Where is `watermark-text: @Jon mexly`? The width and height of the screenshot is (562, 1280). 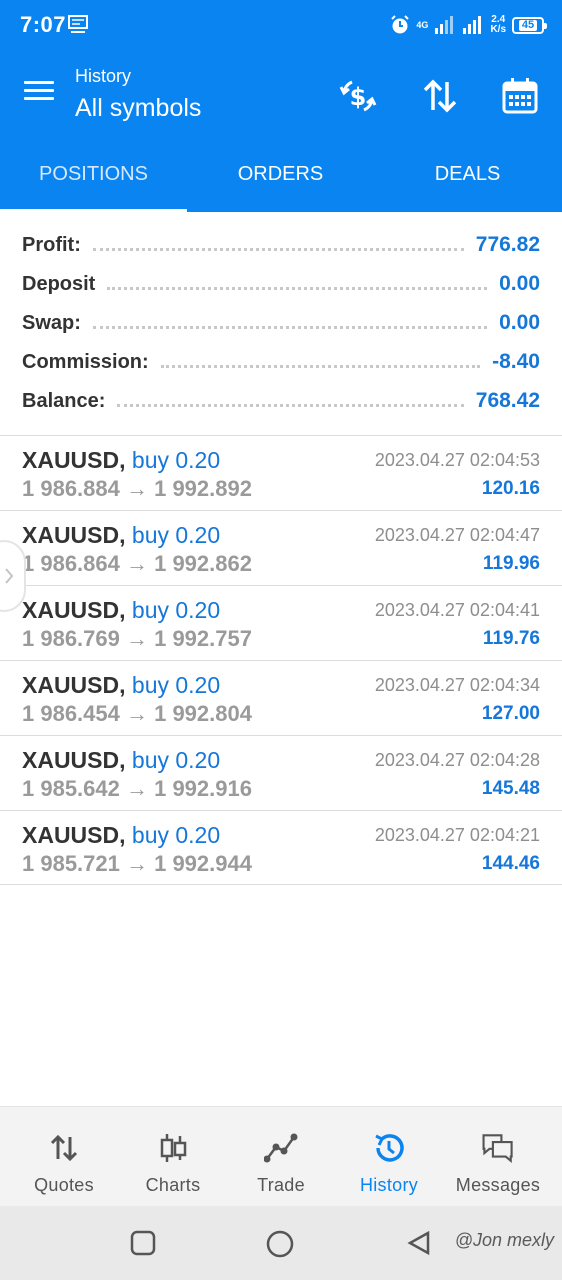 watermark-text: @Jon mexly is located at coordinates (504, 1240).